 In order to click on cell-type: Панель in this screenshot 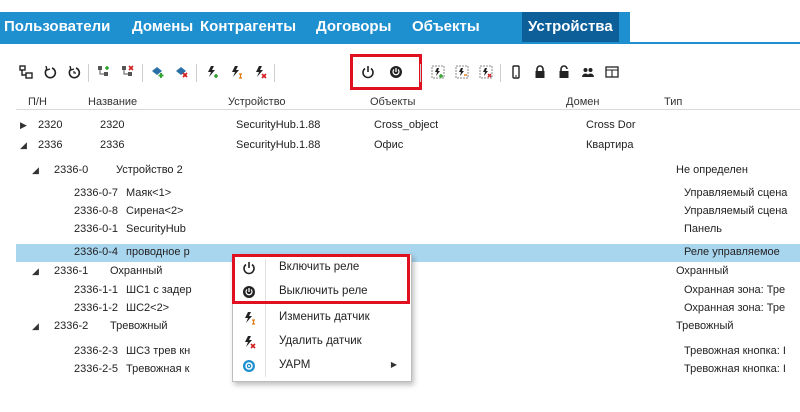, I will do `click(703, 229)`.